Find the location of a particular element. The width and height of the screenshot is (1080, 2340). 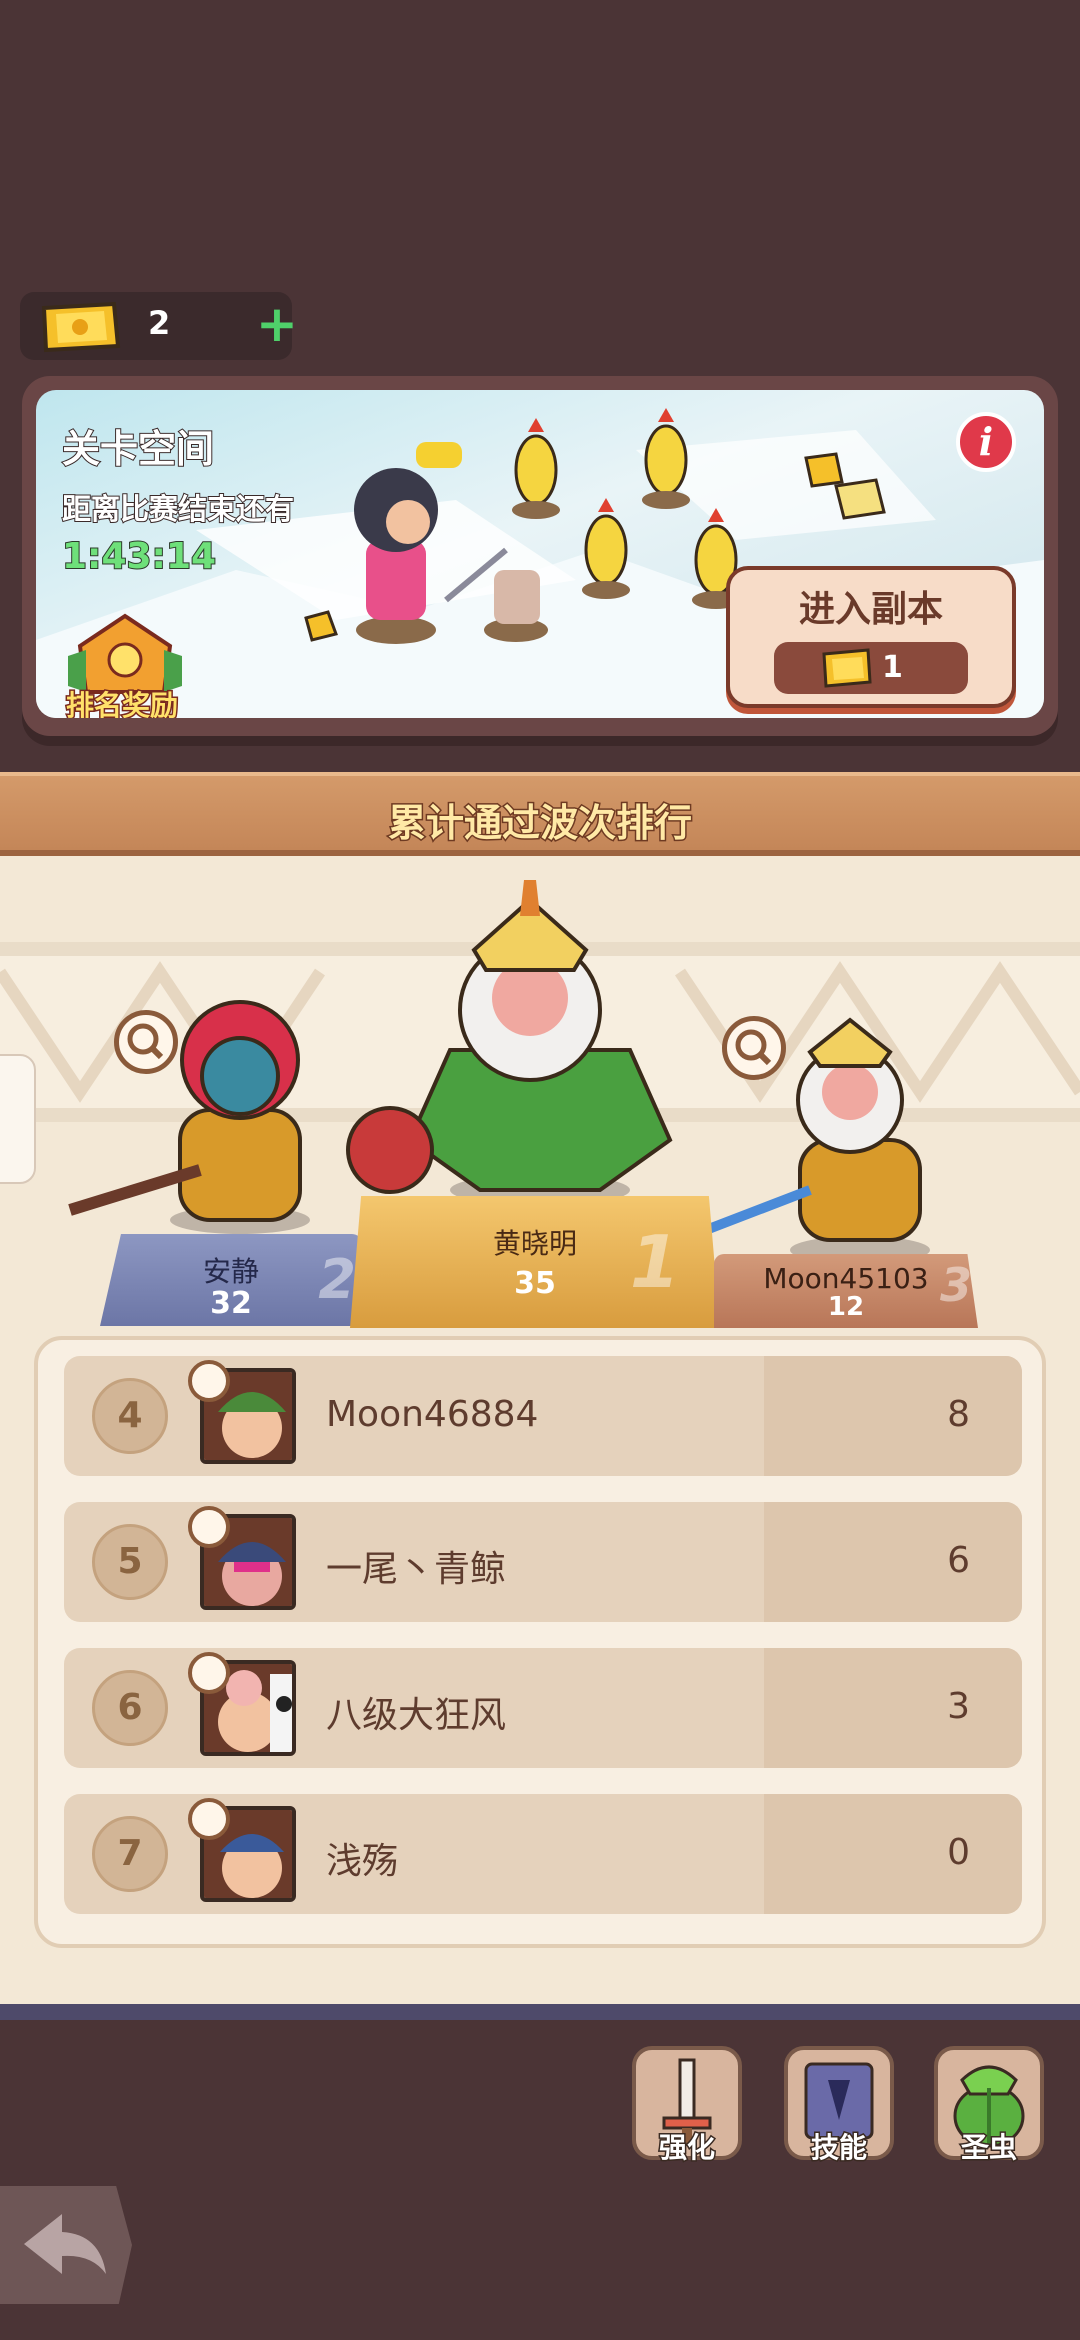

player-score: 6 is located at coordinates (958, 1560).